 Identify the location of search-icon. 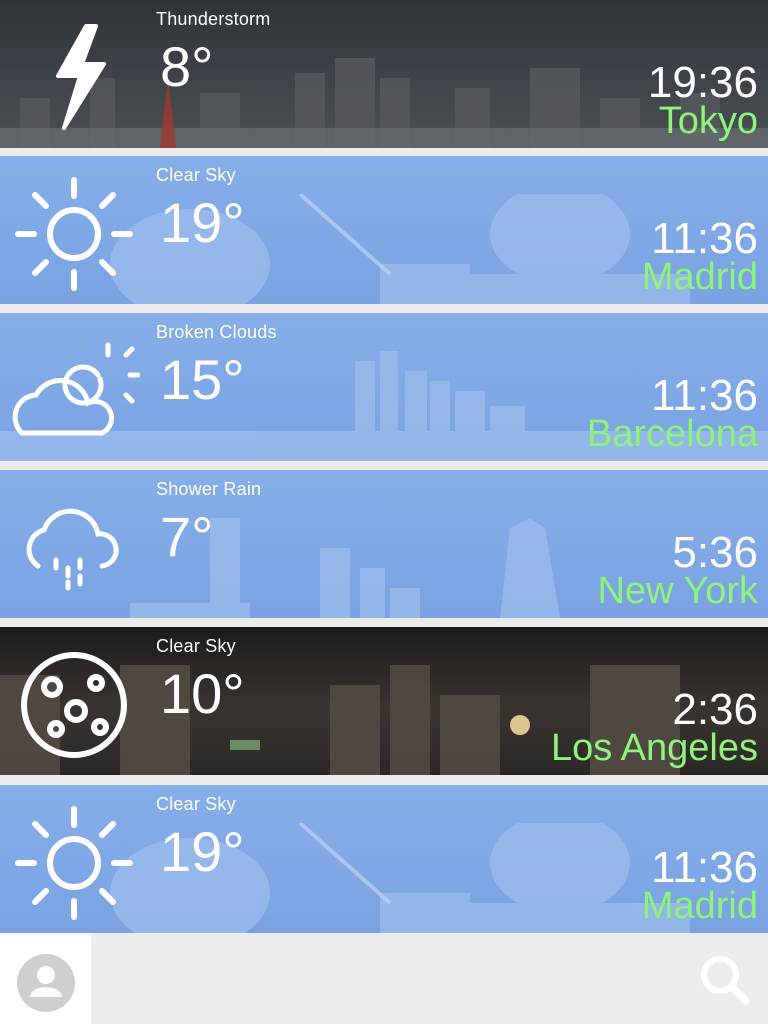
(725, 980).